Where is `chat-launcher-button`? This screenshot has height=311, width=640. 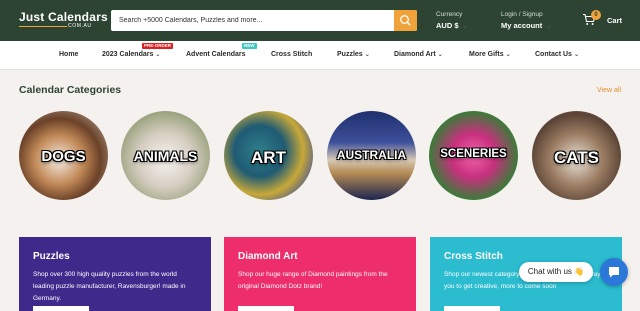
chat-launcher-button is located at coordinates (614, 272).